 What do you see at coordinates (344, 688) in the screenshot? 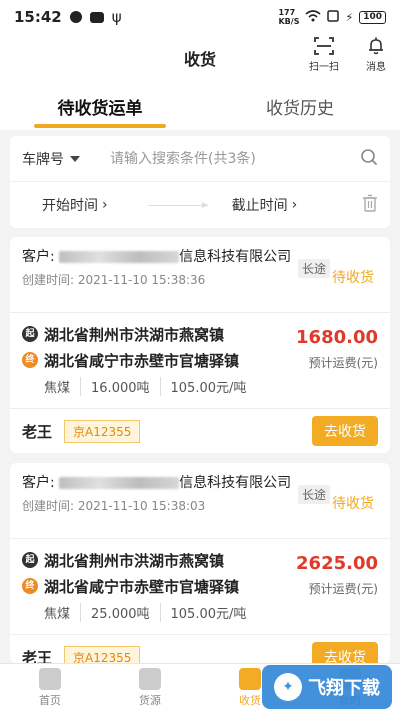
I see `watermark-text: 飞翔下载` at bounding box center [344, 688].